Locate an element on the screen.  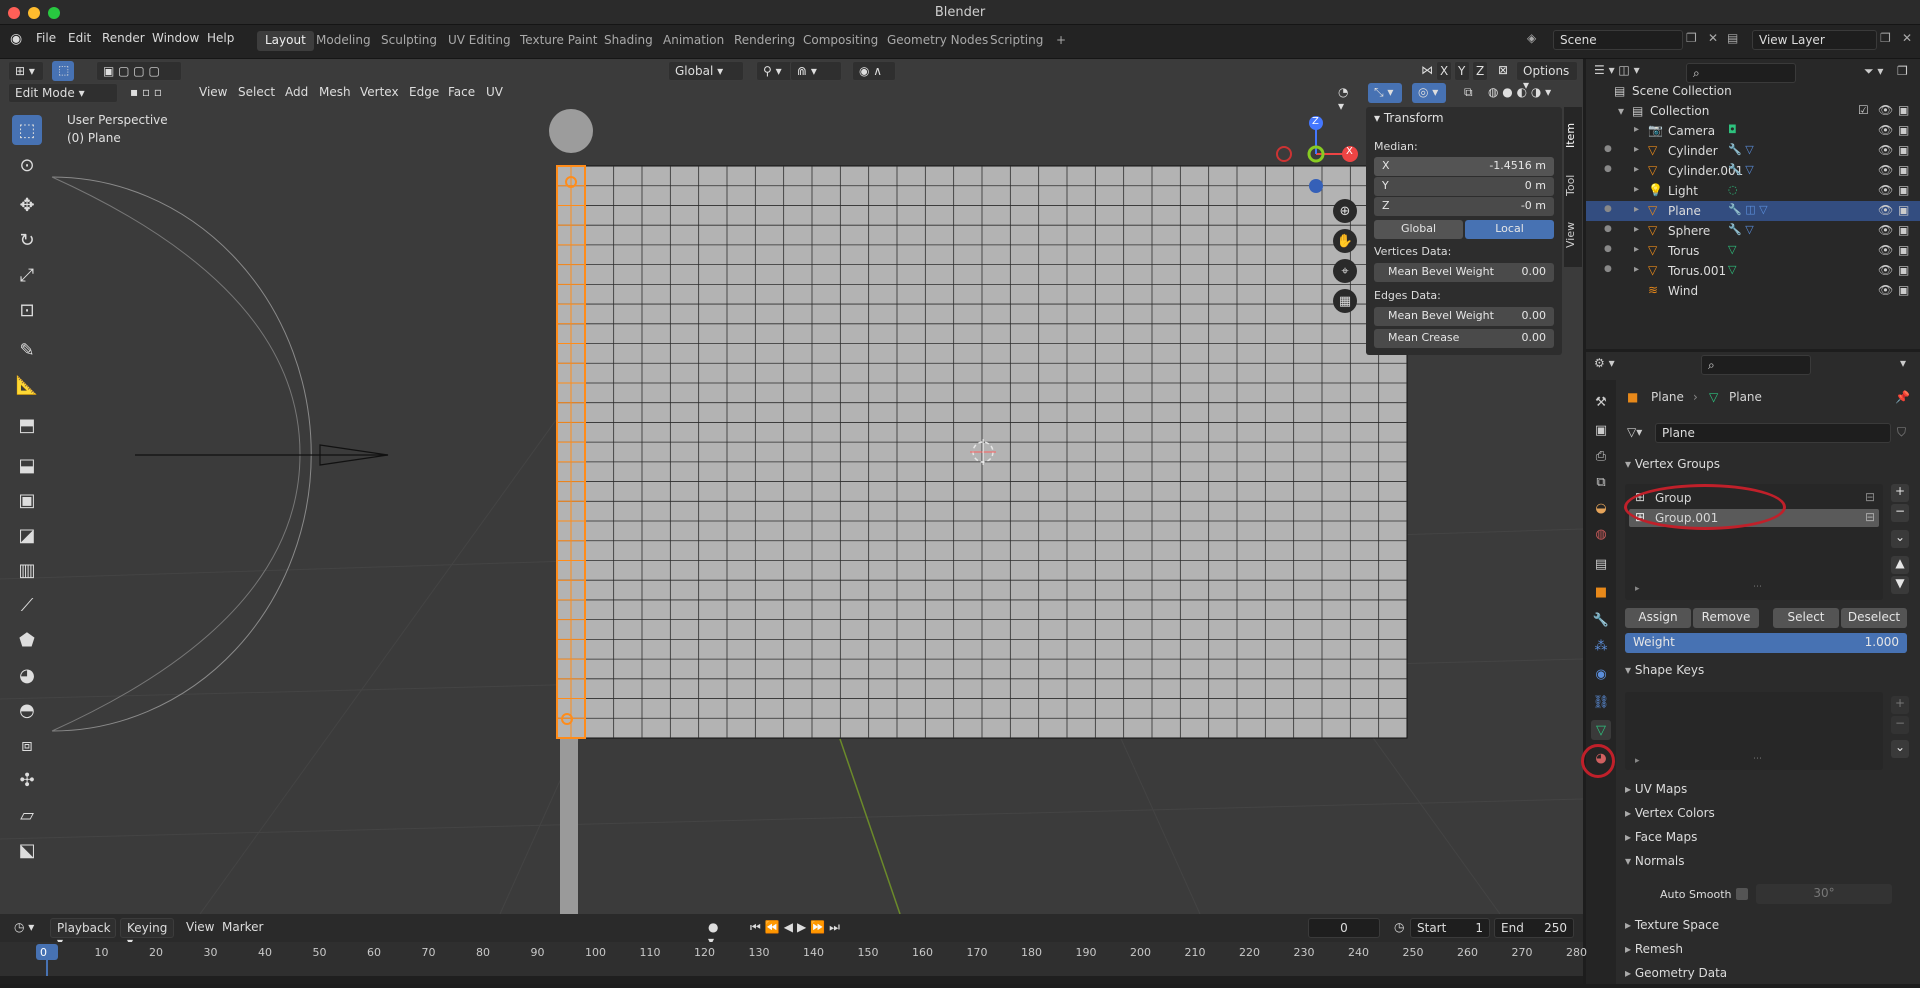
edge-mean-bevel-field: Mean Bevel Weight 0.00 is located at coordinates (1464, 316).